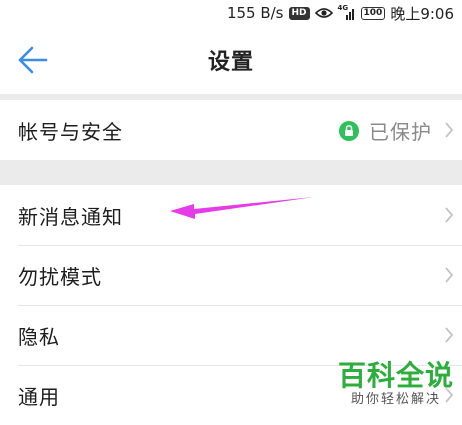 This screenshot has height=425, width=462. What do you see at coordinates (39, 396) in the screenshot?
I see `settings-item-label: 通用` at bounding box center [39, 396].